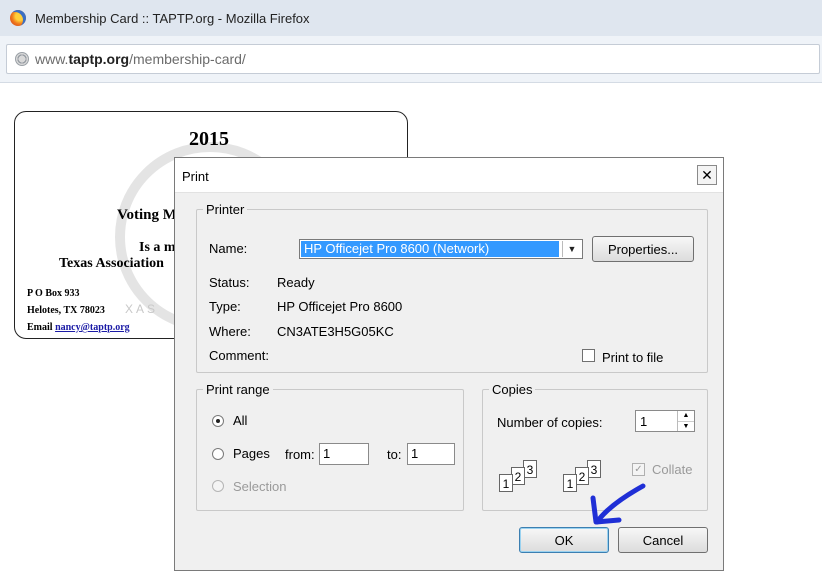 Image resolution: width=822 pixels, height=571 pixels. I want to click on navigation-toolbar: www.taptp.org/membership-card/, so click(411, 59).